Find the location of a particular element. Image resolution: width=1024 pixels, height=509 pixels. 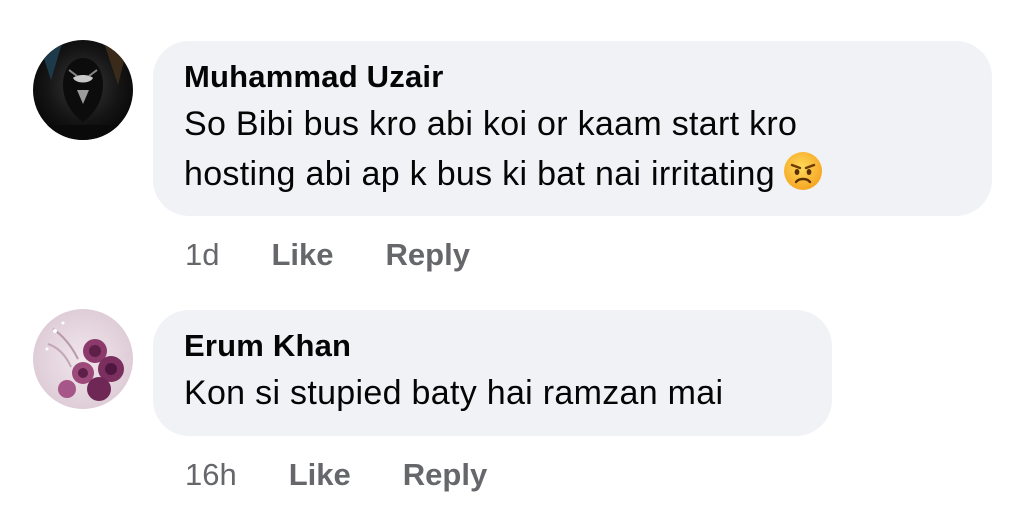

comment-actions: 1d Like Reply is located at coordinates (327, 255).